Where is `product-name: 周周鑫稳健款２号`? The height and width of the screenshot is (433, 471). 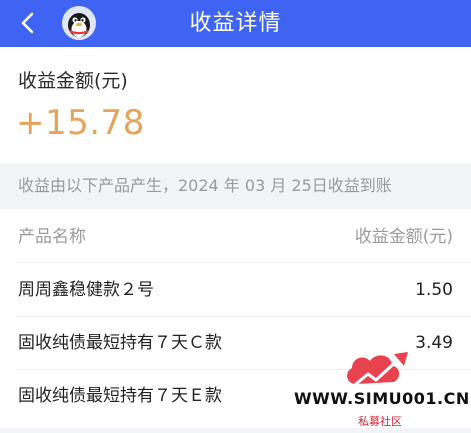 product-name: 周周鑫稳健款２号 is located at coordinates (86, 290).